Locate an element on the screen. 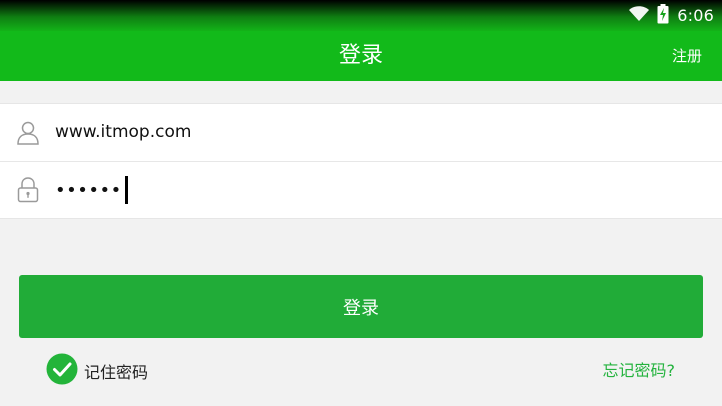  user-icon is located at coordinates (27, 133).